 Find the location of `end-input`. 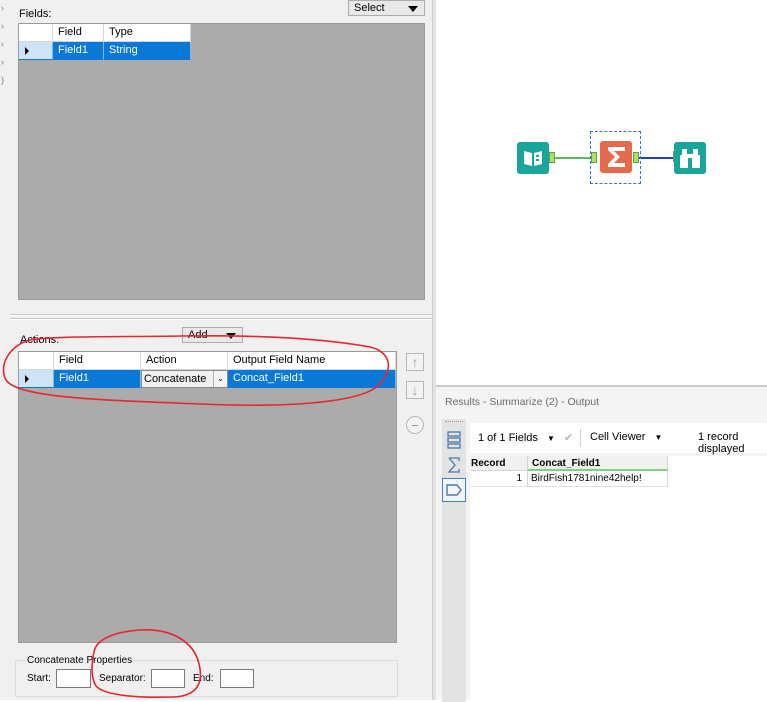

end-input is located at coordinates (237, 678).